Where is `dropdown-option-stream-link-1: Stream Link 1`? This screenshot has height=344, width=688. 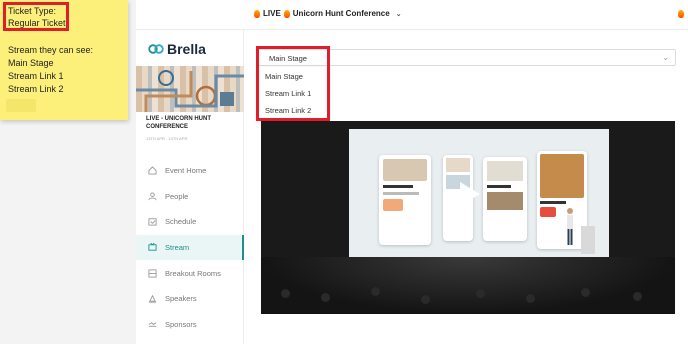 dropdown-option-stream-link-1: Stream Link 1 is located at coordinates (288, 93).